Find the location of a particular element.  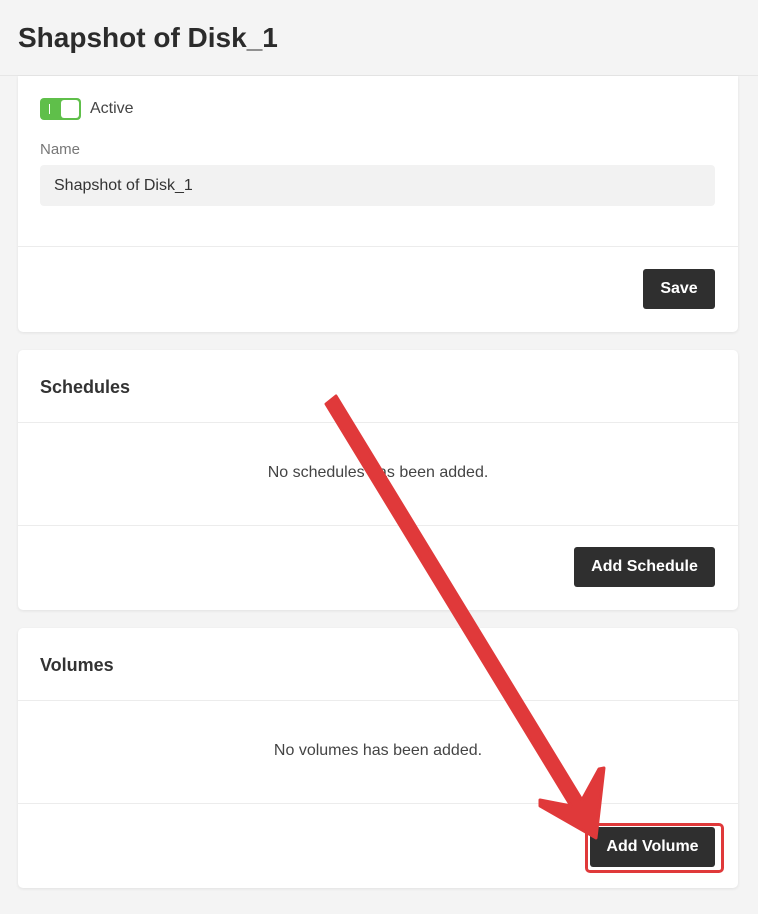

schedules-empty-message: No schedules has been added. is located at coordinates (378, 472).